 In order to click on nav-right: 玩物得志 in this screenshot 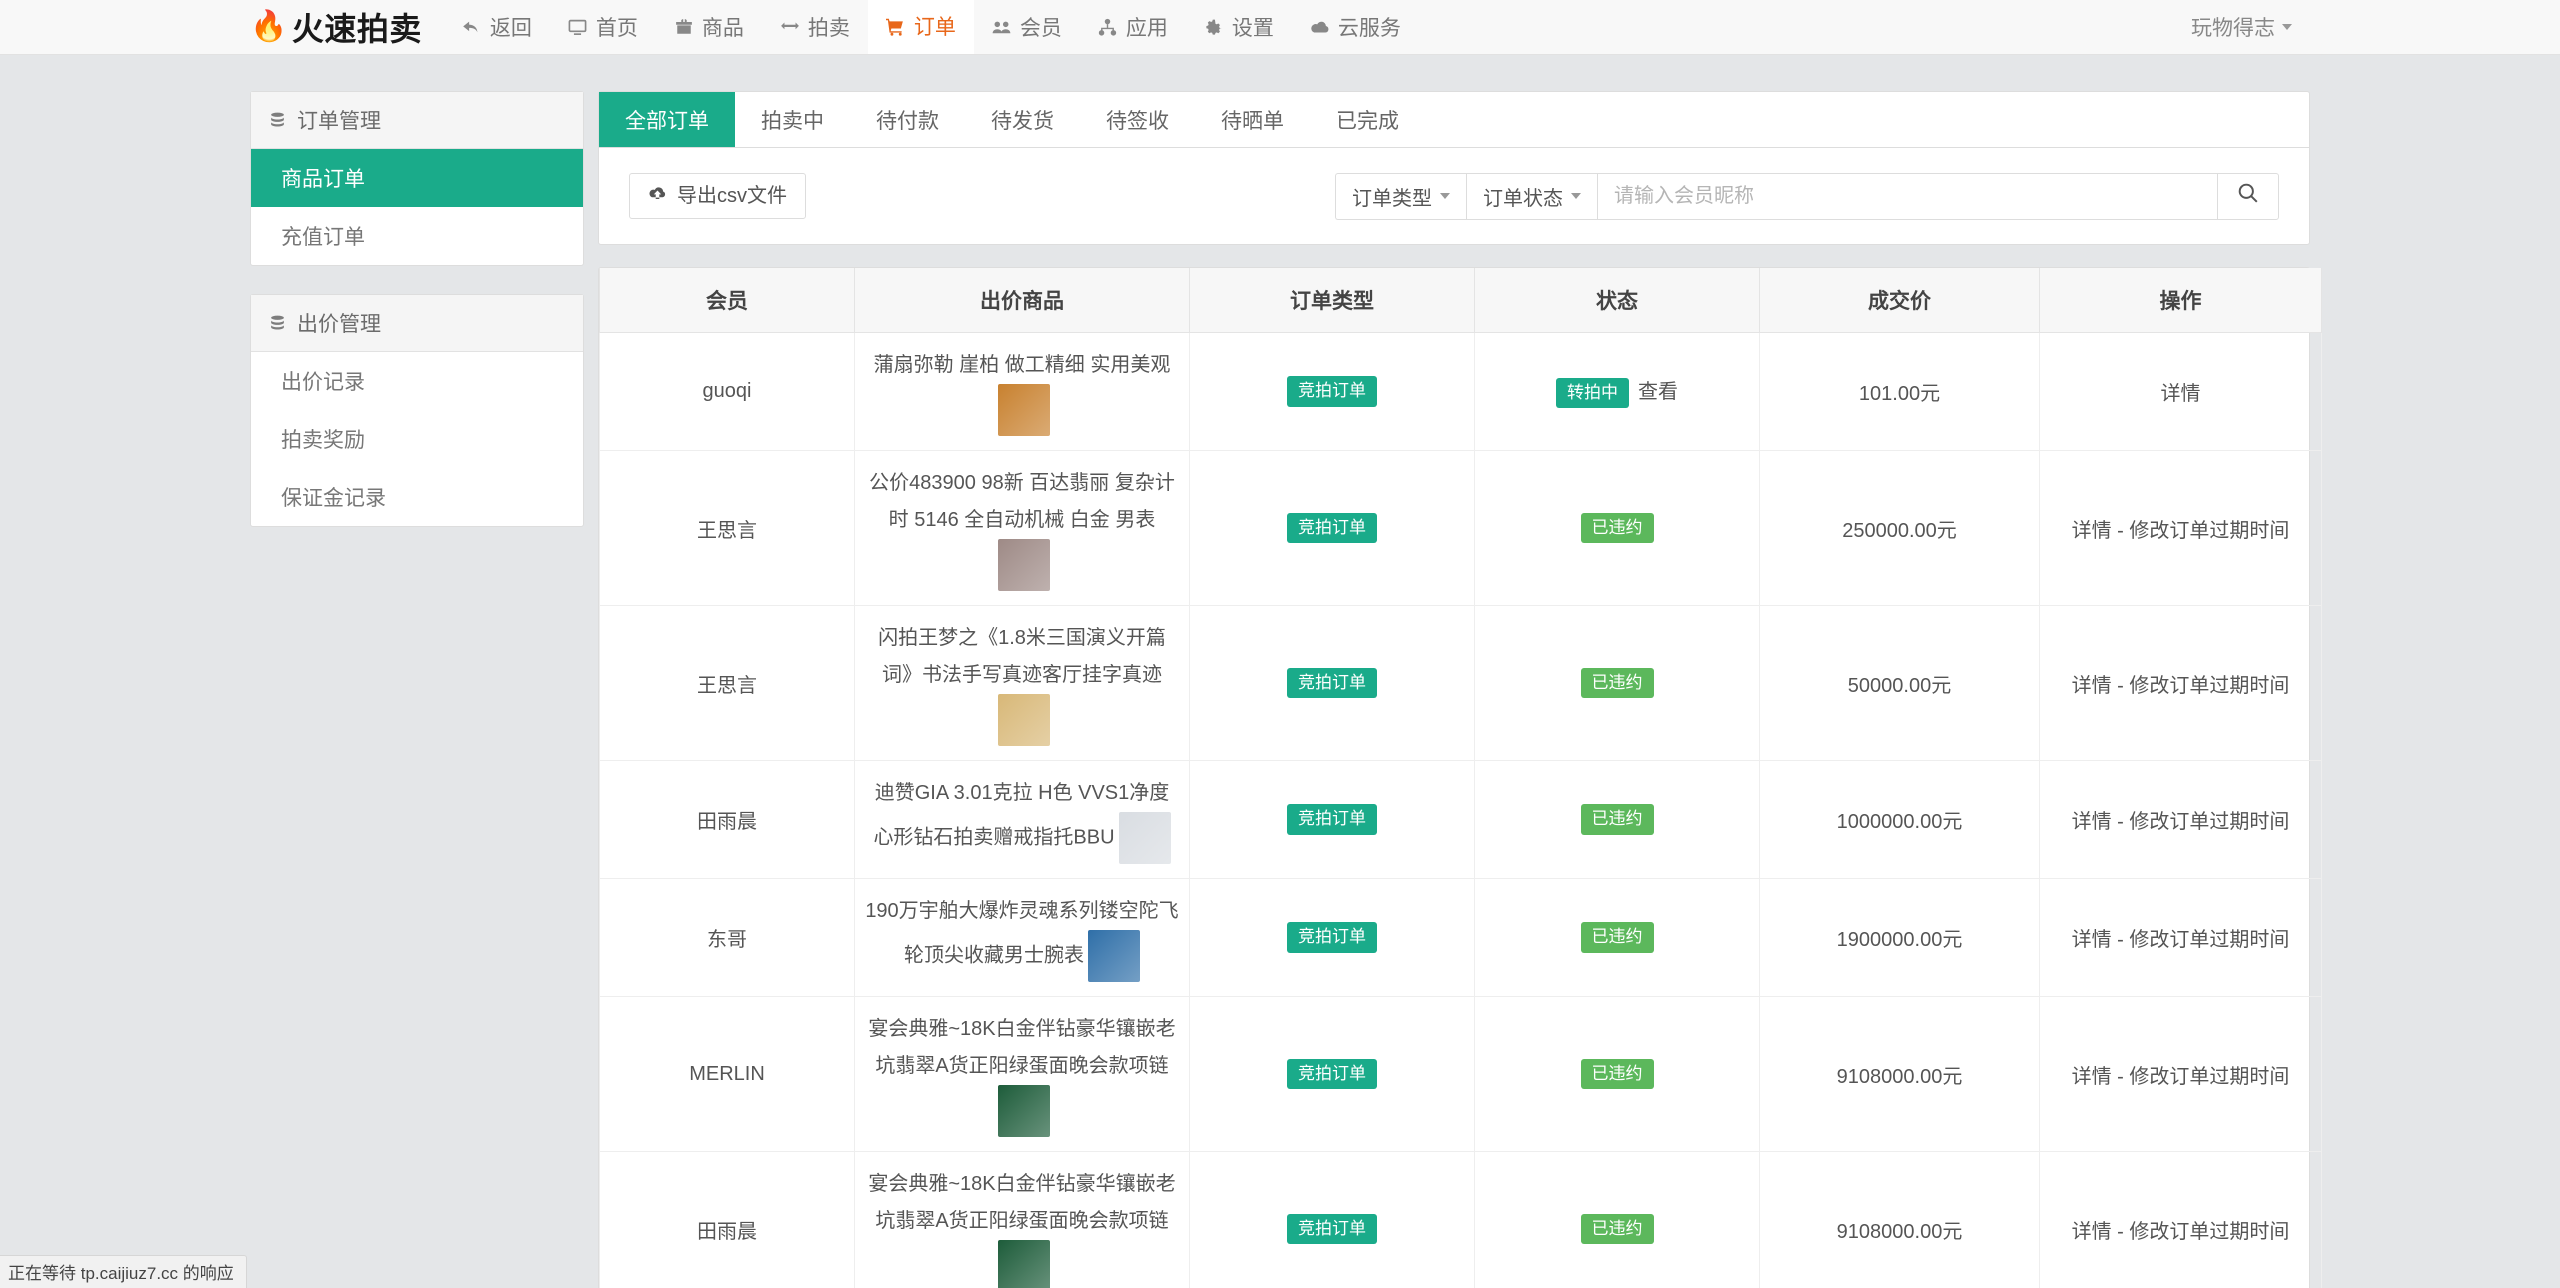, I will do `click(2246, 27)`.